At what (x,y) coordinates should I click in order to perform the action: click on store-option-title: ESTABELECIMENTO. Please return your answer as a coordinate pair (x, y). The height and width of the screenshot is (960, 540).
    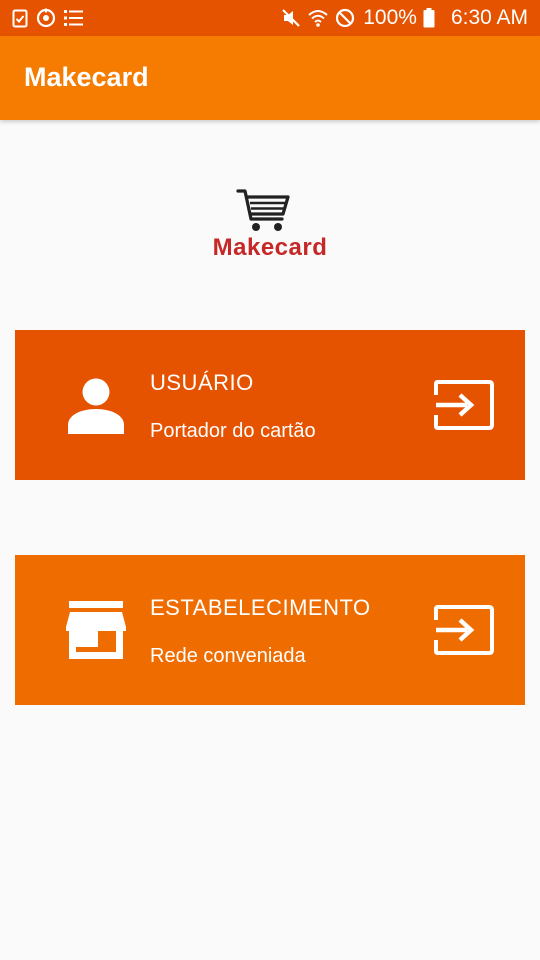
    Looking at the image, I should click on (260, 607).